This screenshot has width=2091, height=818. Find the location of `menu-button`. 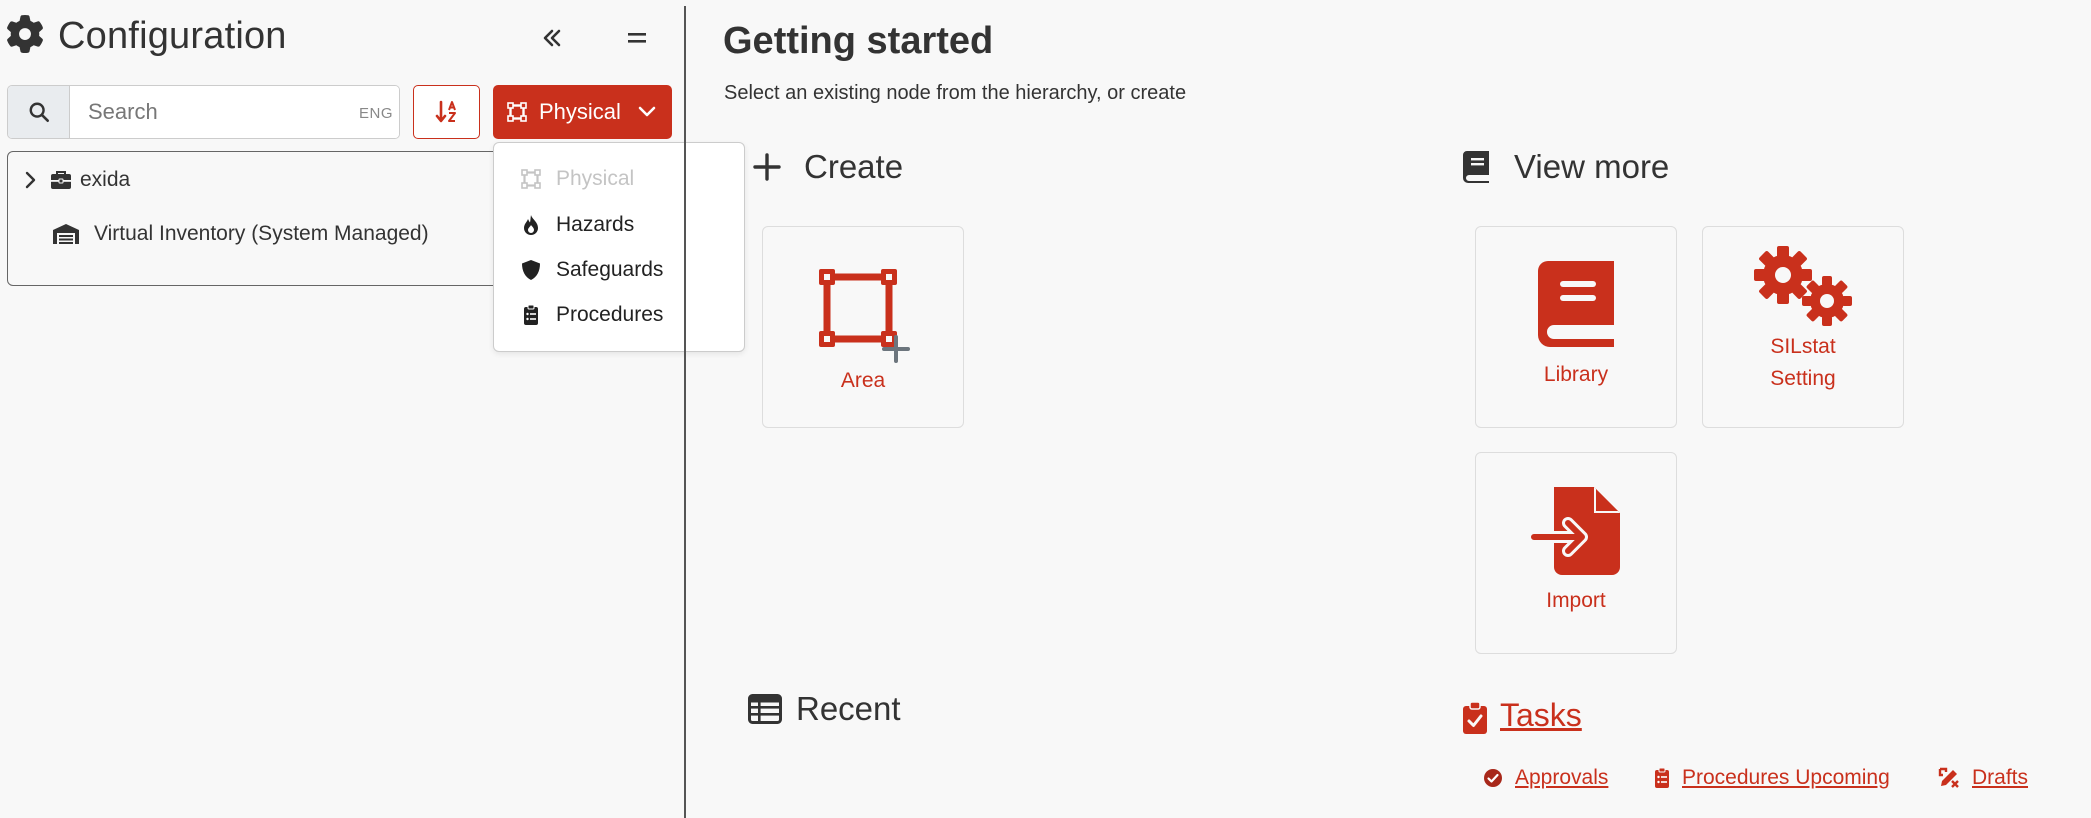

menu-button is located at coordinates (637, 38).